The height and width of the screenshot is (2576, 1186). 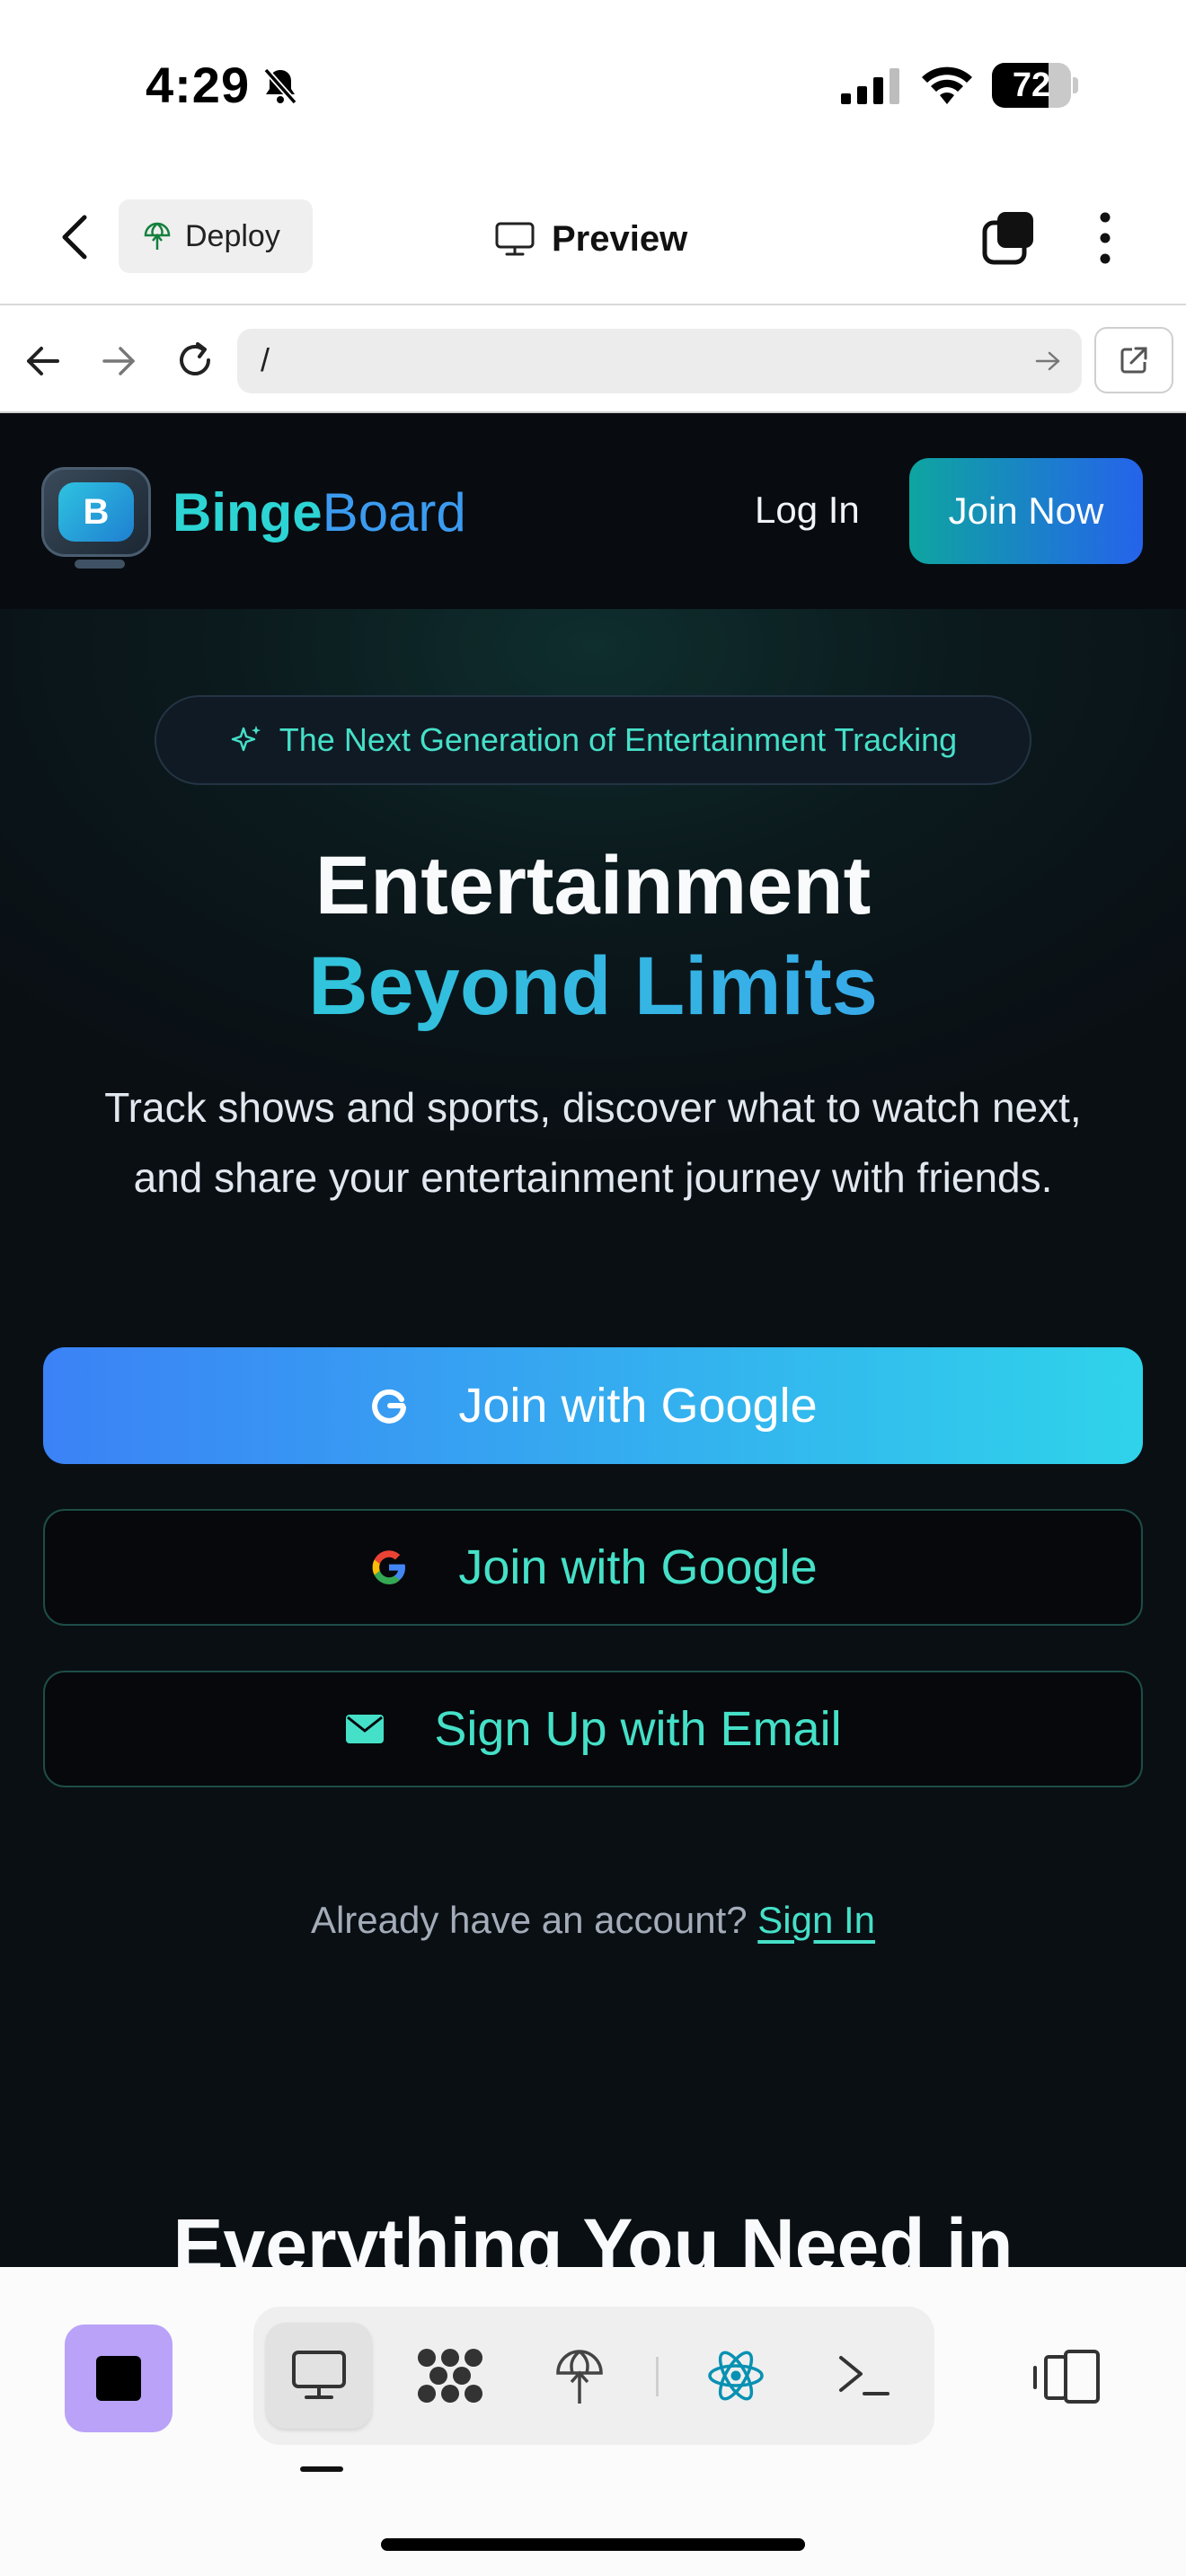 I want to click on deploy-view-button, so click(x=580, y=2376).